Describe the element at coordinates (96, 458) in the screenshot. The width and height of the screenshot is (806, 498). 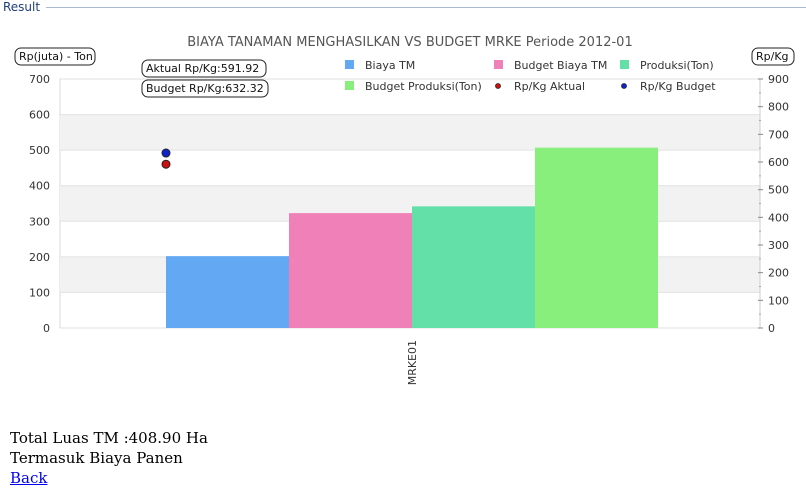
I see `note-text: Termasuk Biaya Panen` at that location.